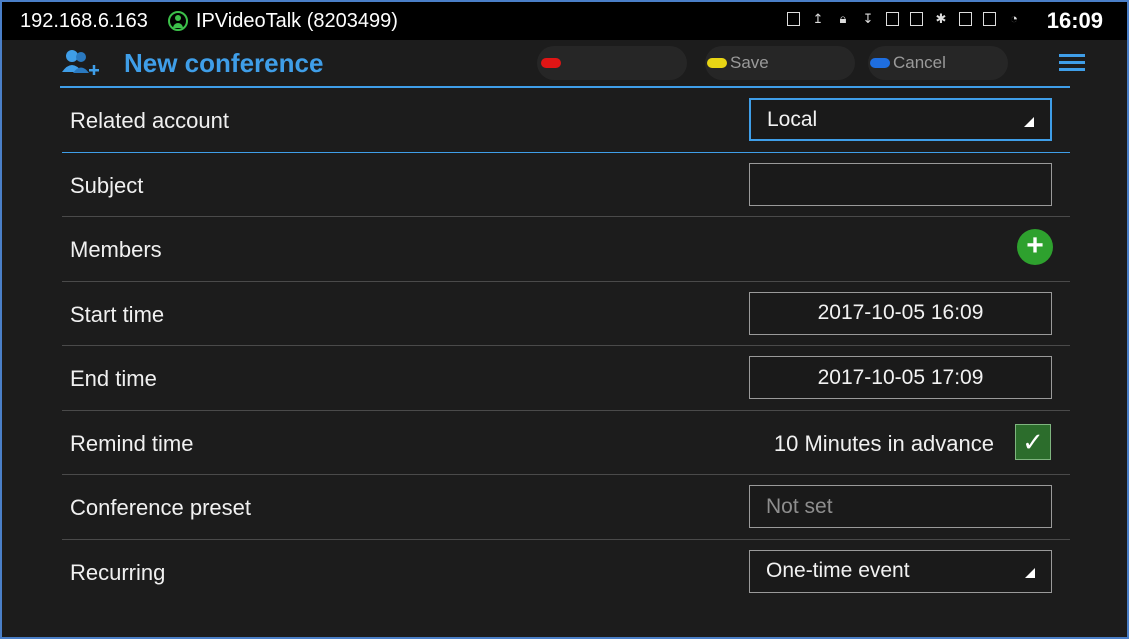  Describe the element at coordinates (117, 314) in the screenshot. I see `start-time-label: Start time` at that location.